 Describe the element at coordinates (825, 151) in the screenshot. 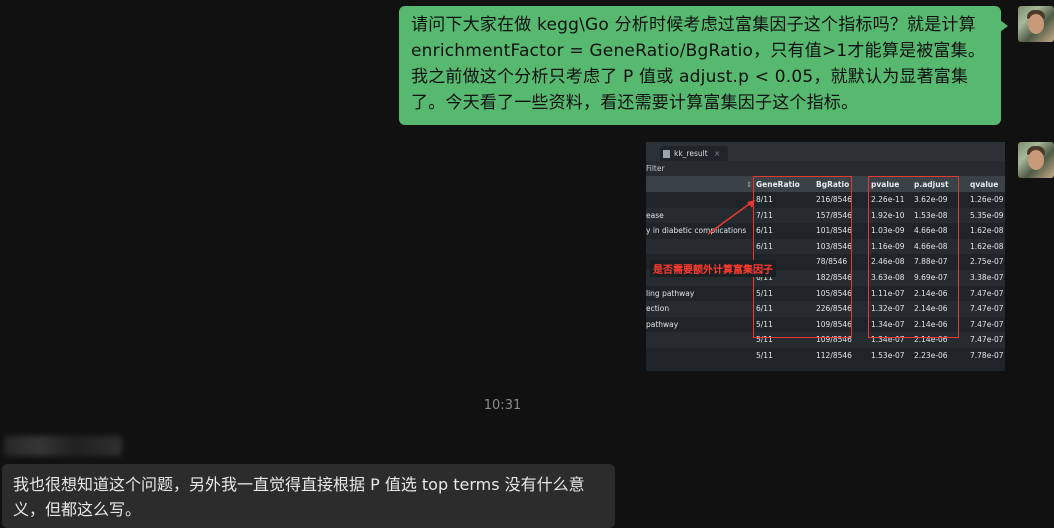

I see `tab-bar: kk_result ×` at that location.